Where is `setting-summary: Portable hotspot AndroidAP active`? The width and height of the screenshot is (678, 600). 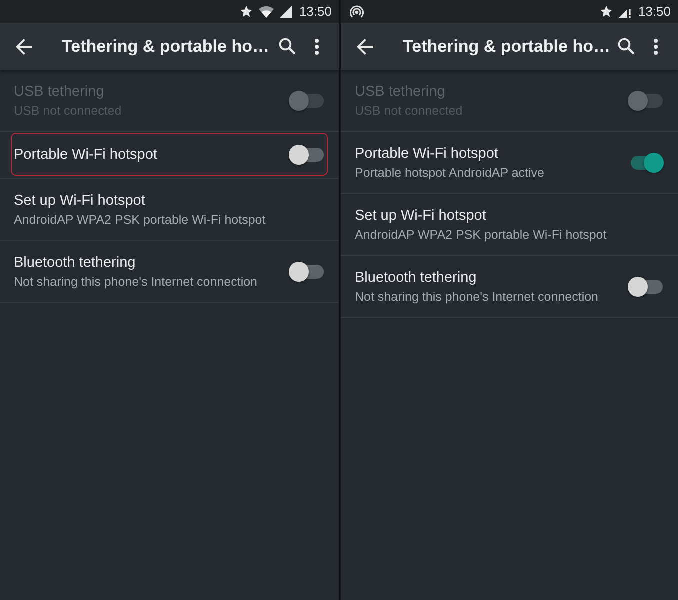
setting-summary: Portable hotspot AndroidAP active is located at coordinates (449, 173).